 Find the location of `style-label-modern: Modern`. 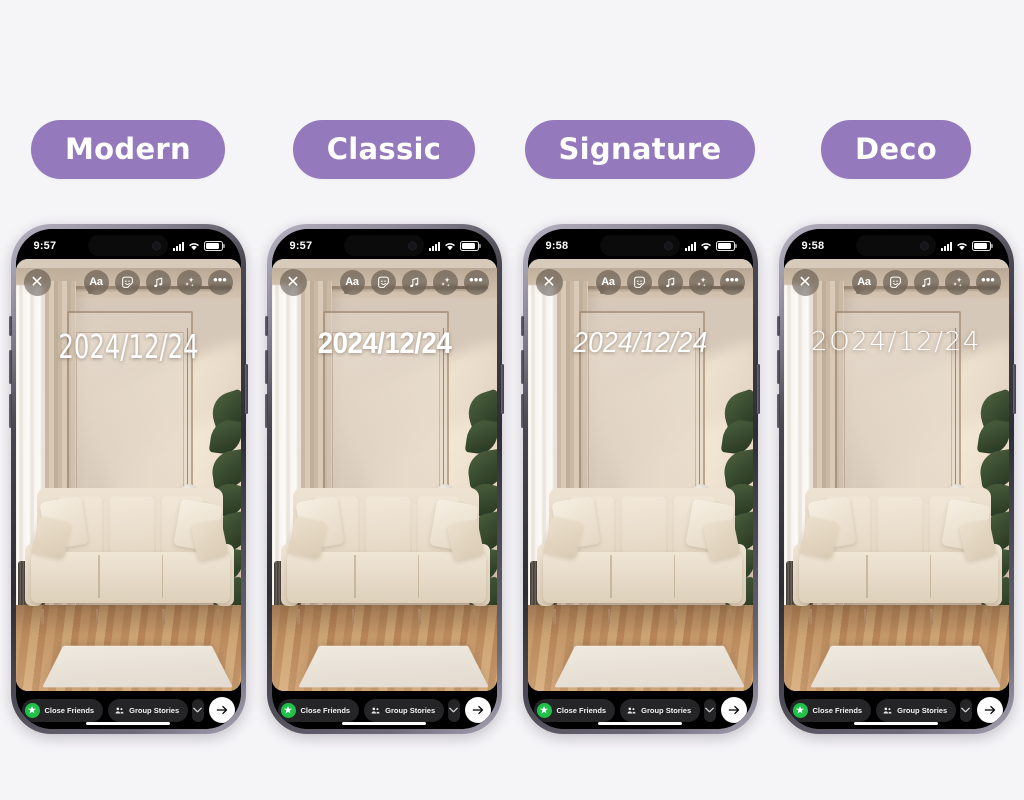

style-label-modern: Modern is located at coordinates (128, 150).